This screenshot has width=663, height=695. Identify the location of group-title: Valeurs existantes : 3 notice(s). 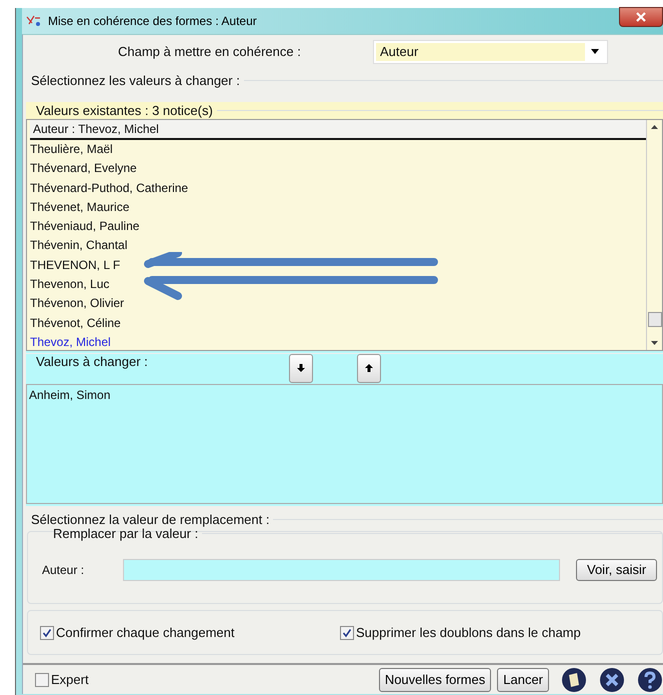
(124, 110).